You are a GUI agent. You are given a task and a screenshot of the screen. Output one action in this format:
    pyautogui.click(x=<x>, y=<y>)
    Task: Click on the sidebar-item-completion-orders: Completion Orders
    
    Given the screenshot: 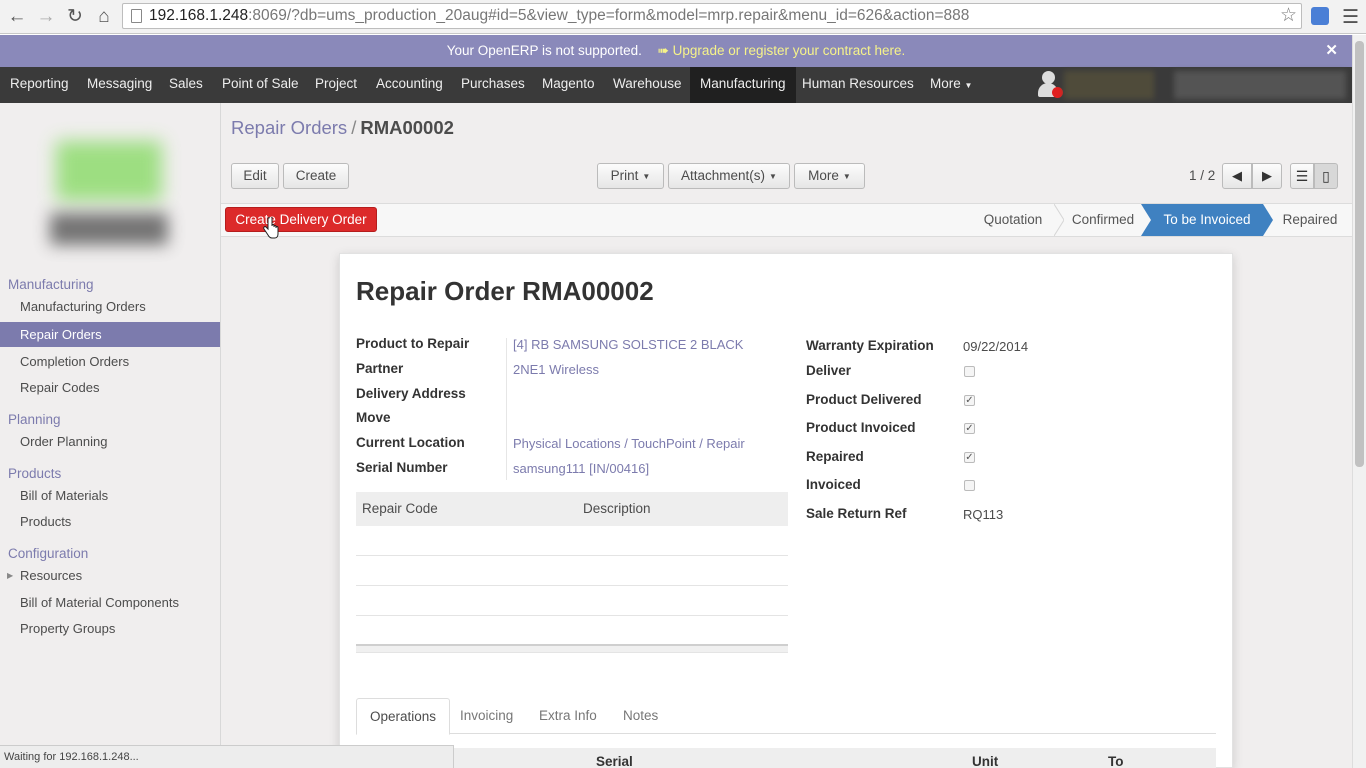 What is the action you would take?
    pyautogui.click(x=110, y=361)
    